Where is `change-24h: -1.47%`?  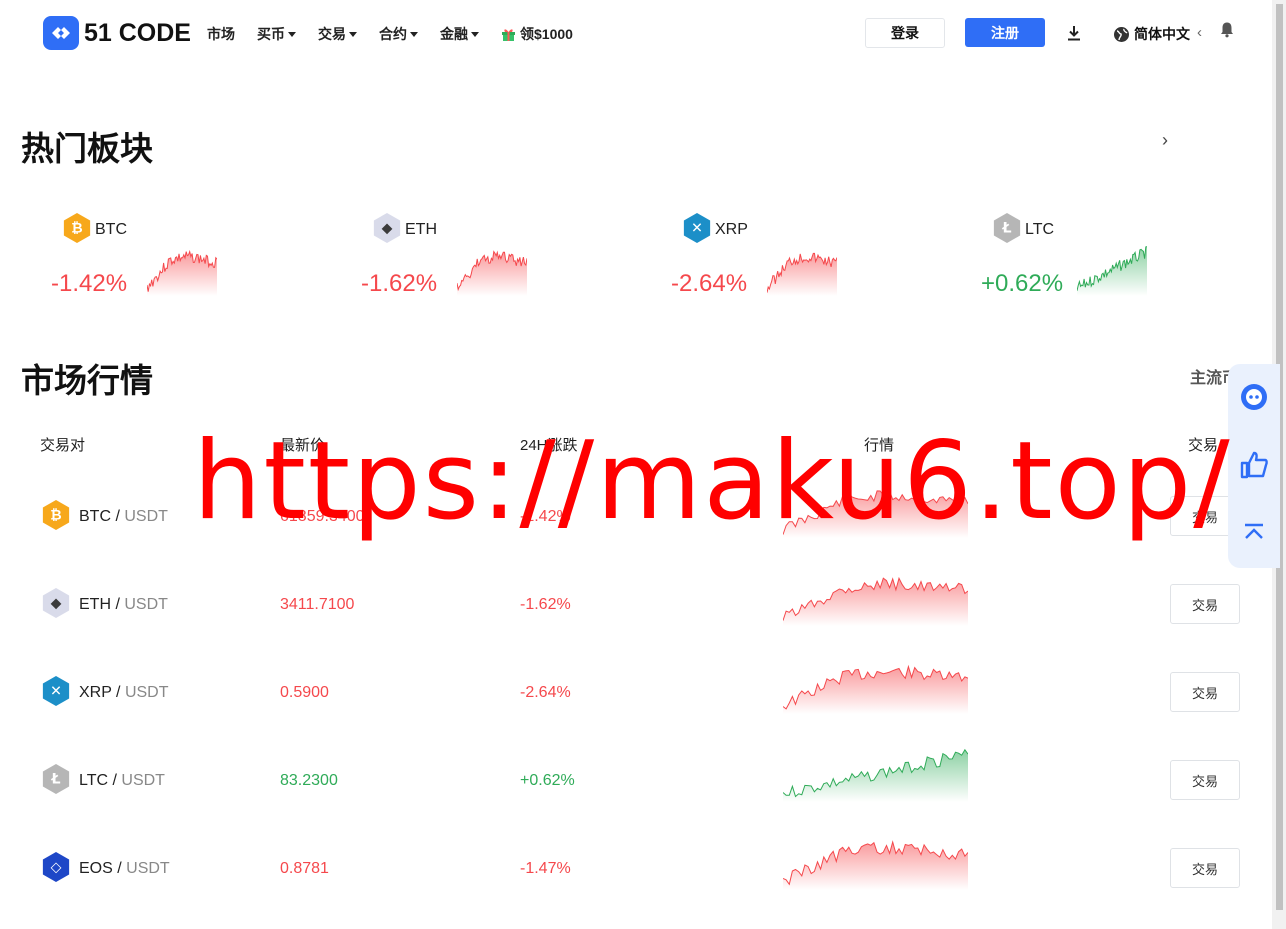
change-24h: -1.47% is located at coordinates (545, 868).